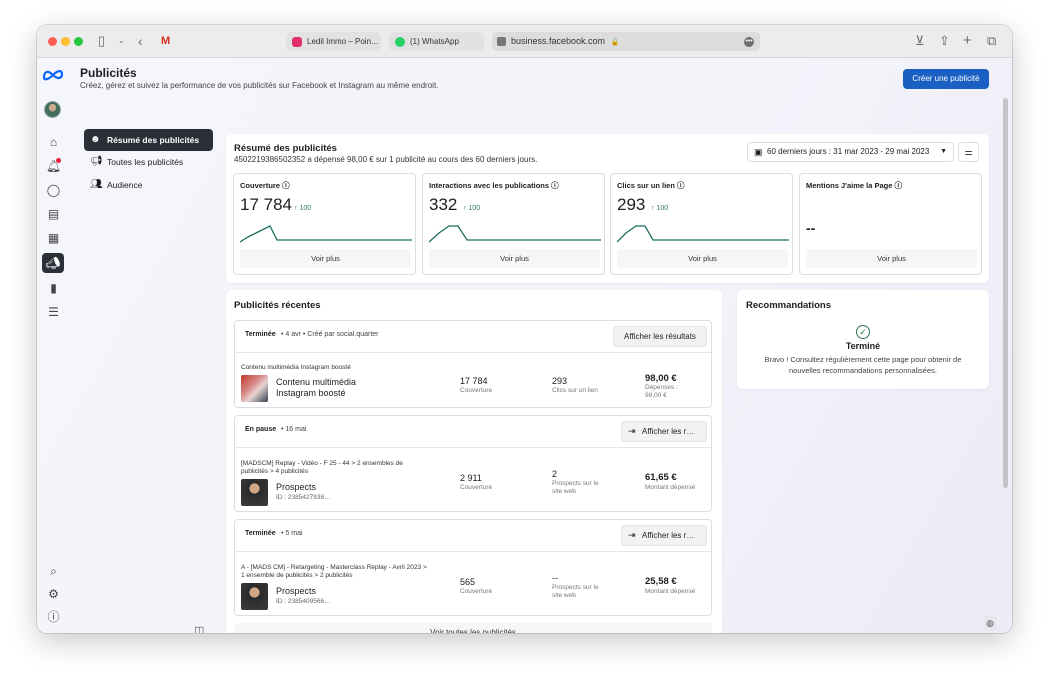 Image resolution: width=1048 pixels, height=681 pixels. What do you see at coordinates (890, 224) in the screenshot?
I see `metric-card-page-likes: Mentions J'aime la Page ⓘ -- Voir plus` at bounding box center [890, 224].